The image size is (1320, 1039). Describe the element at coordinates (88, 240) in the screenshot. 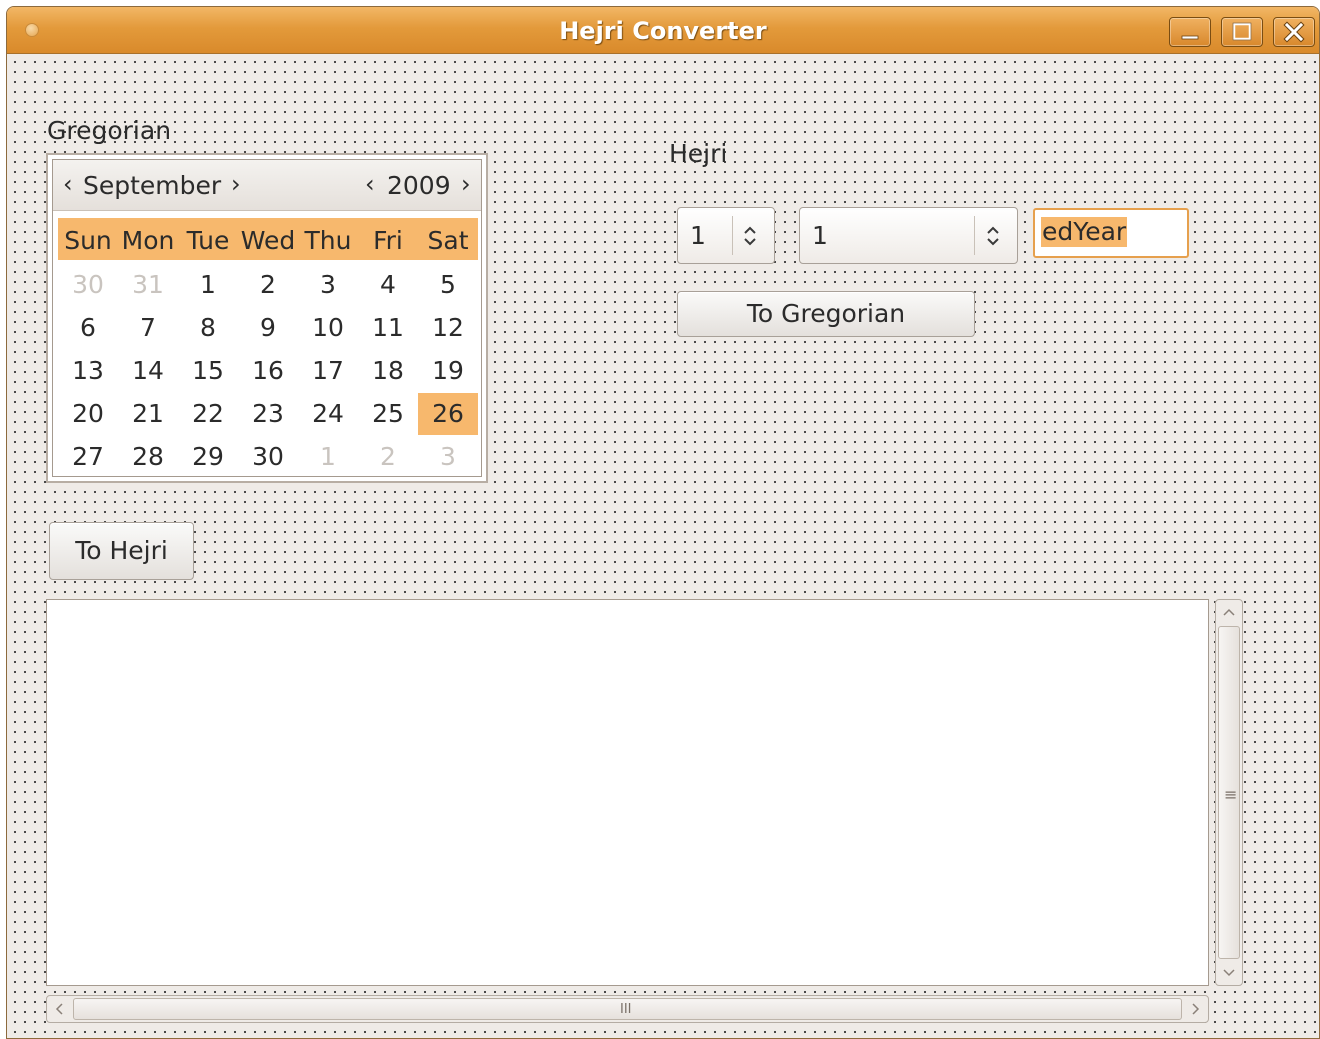

I see `weekday-name: Sun` at that location.